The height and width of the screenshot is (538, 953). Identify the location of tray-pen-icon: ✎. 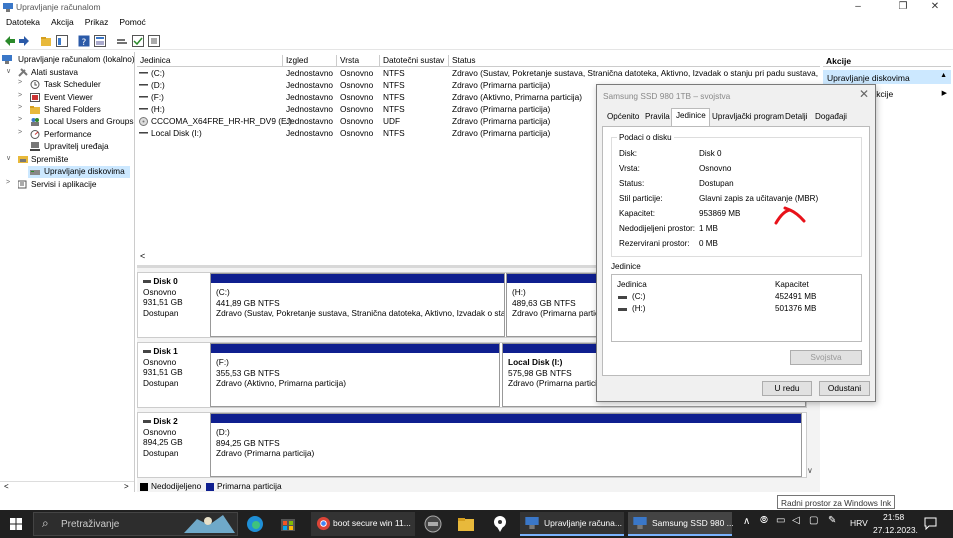
(832, 520).